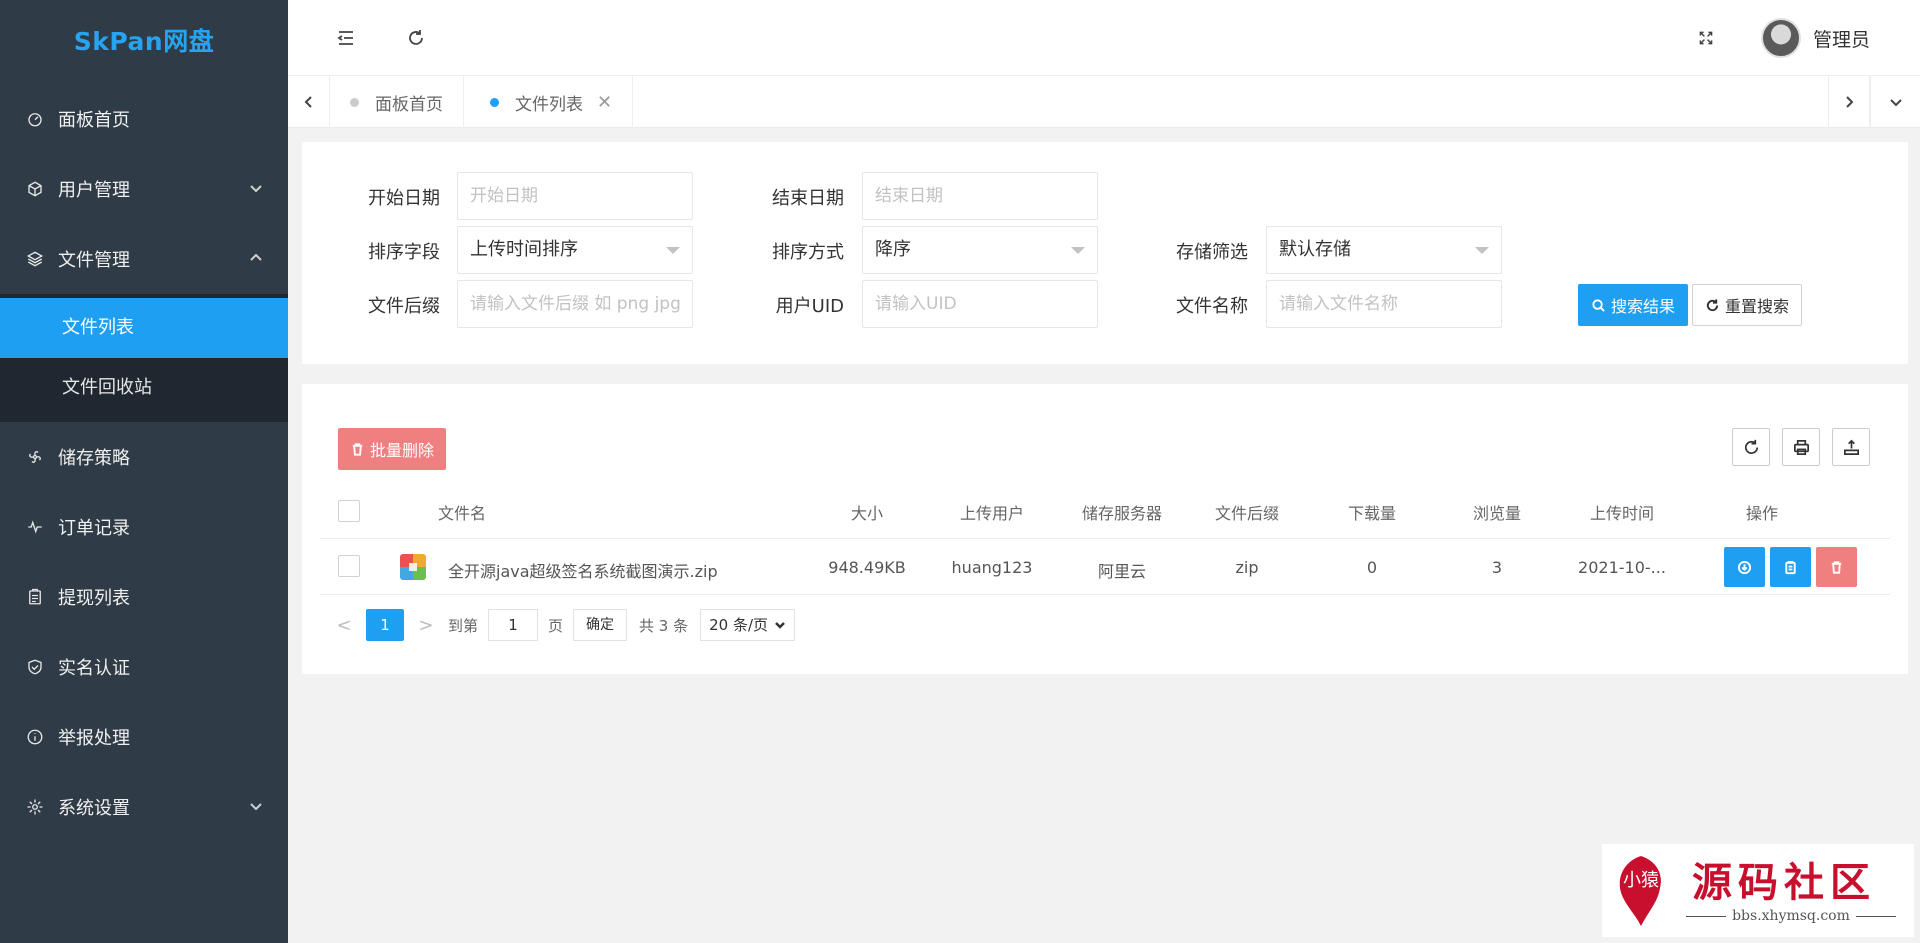 This screenshot has width=1920, height=943. What do you see at coordinates (1791, 916) in the screenshot?
I see `watermark-url: bbs.xhymsq.com` at bounding box center [1791, 916].